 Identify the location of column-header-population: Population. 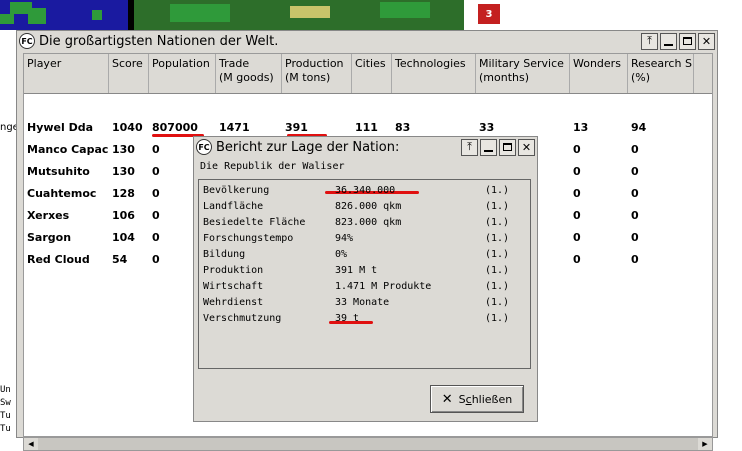
(182, 73).